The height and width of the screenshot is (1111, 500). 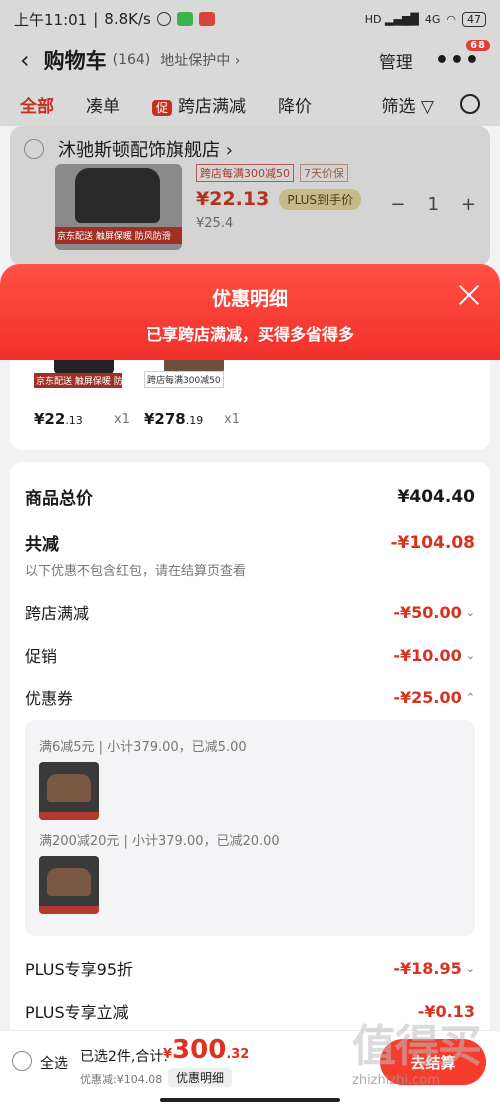 I want to click on total-amount: ¥300.32, so click(x=206, y=1050).